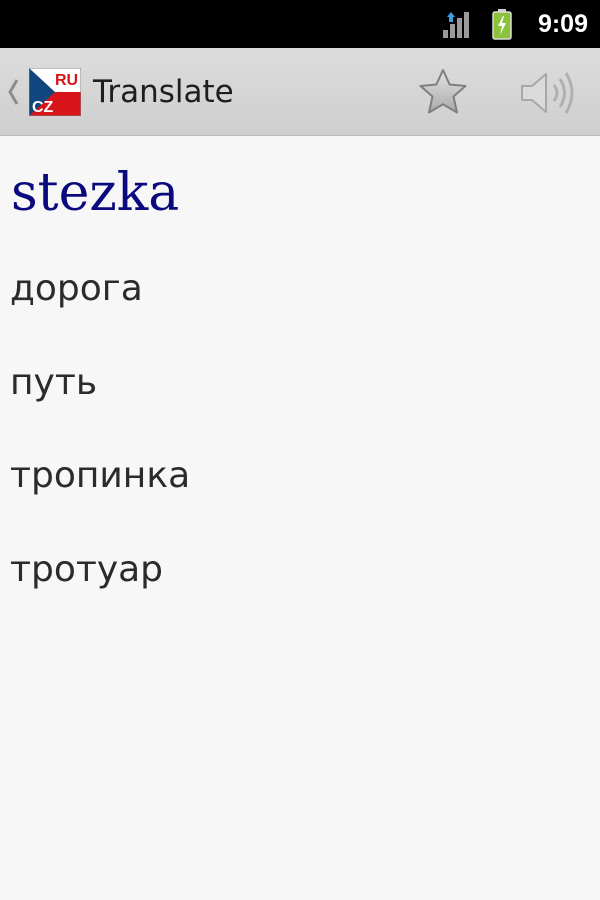 This screenshot has height=900, width=600. Describe the element at coordinates (76, 288) in the screenshot. I see `translation-item: дорога` at that location.